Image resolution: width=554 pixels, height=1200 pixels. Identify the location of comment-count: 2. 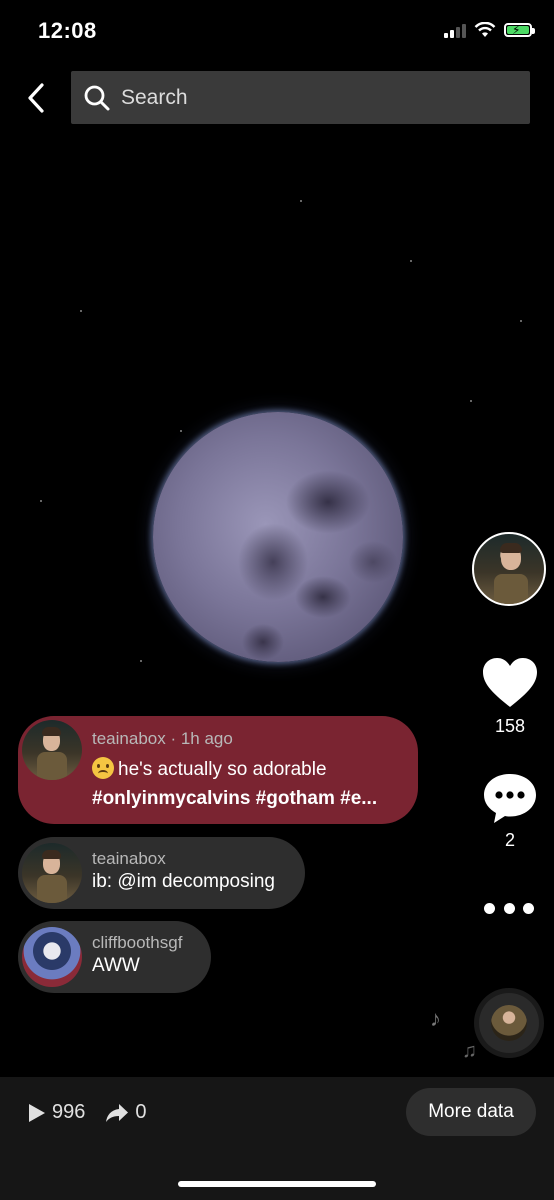
(509, 840).